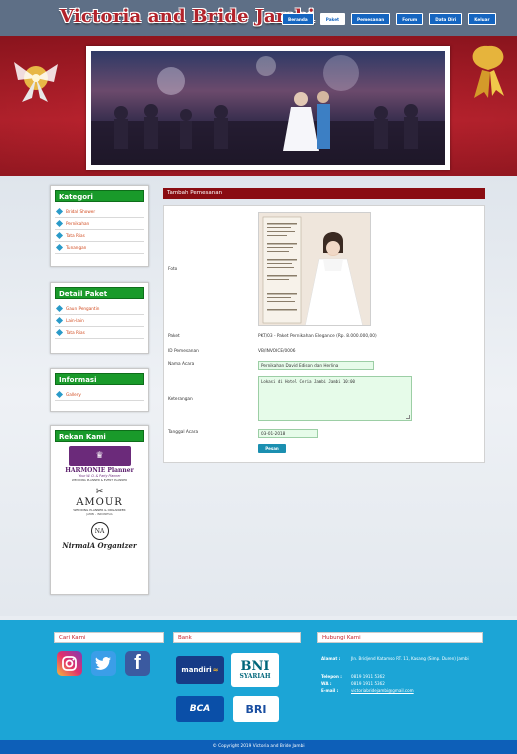  Describe the element at coordinates (180, 399) in the screenshot. I see `label-keterangan: Keterangan` at that location.